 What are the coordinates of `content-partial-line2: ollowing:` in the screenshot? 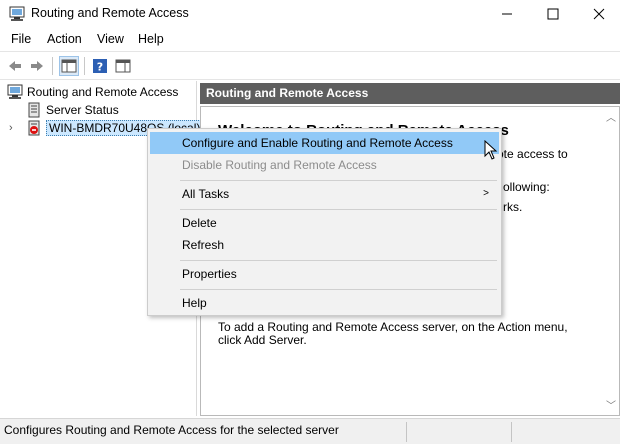 It's located at (526, 187).